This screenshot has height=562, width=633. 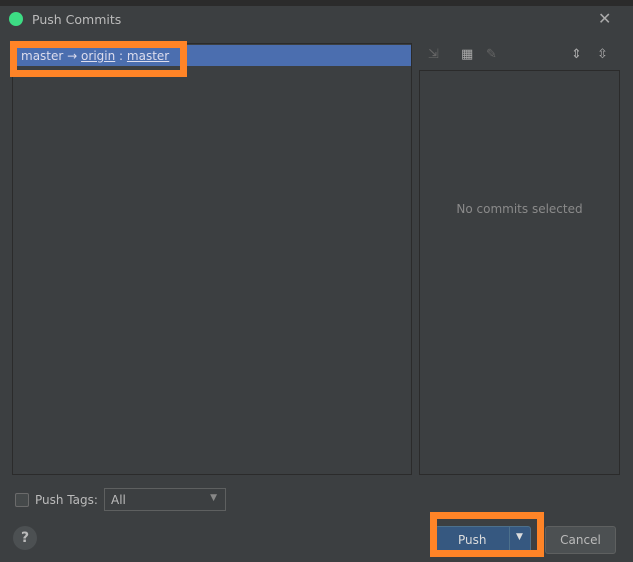 What do you see at coordinates (602, 54) in the screenshot?
I see `collapse-all-icon: ⇳` at bounding box center [602, 54].